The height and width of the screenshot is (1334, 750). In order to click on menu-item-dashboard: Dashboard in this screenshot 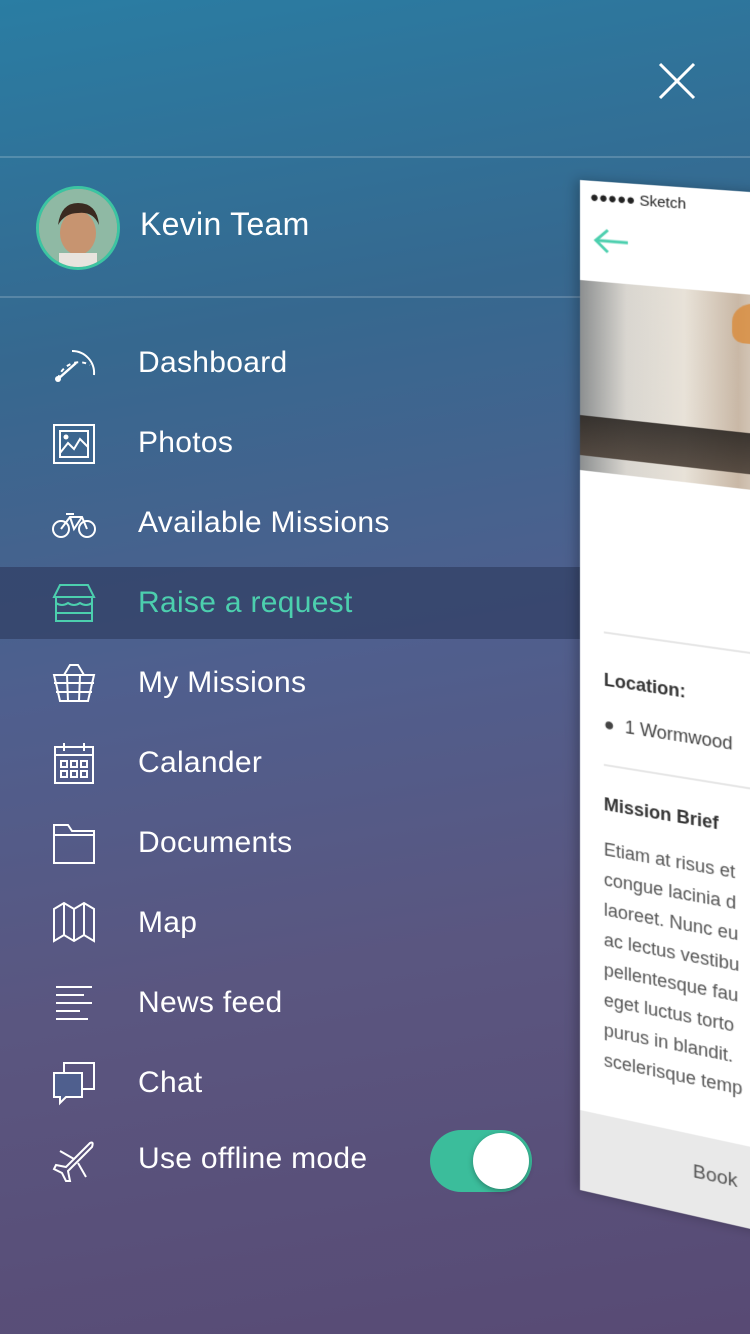, I will do `click(290, 363)`.